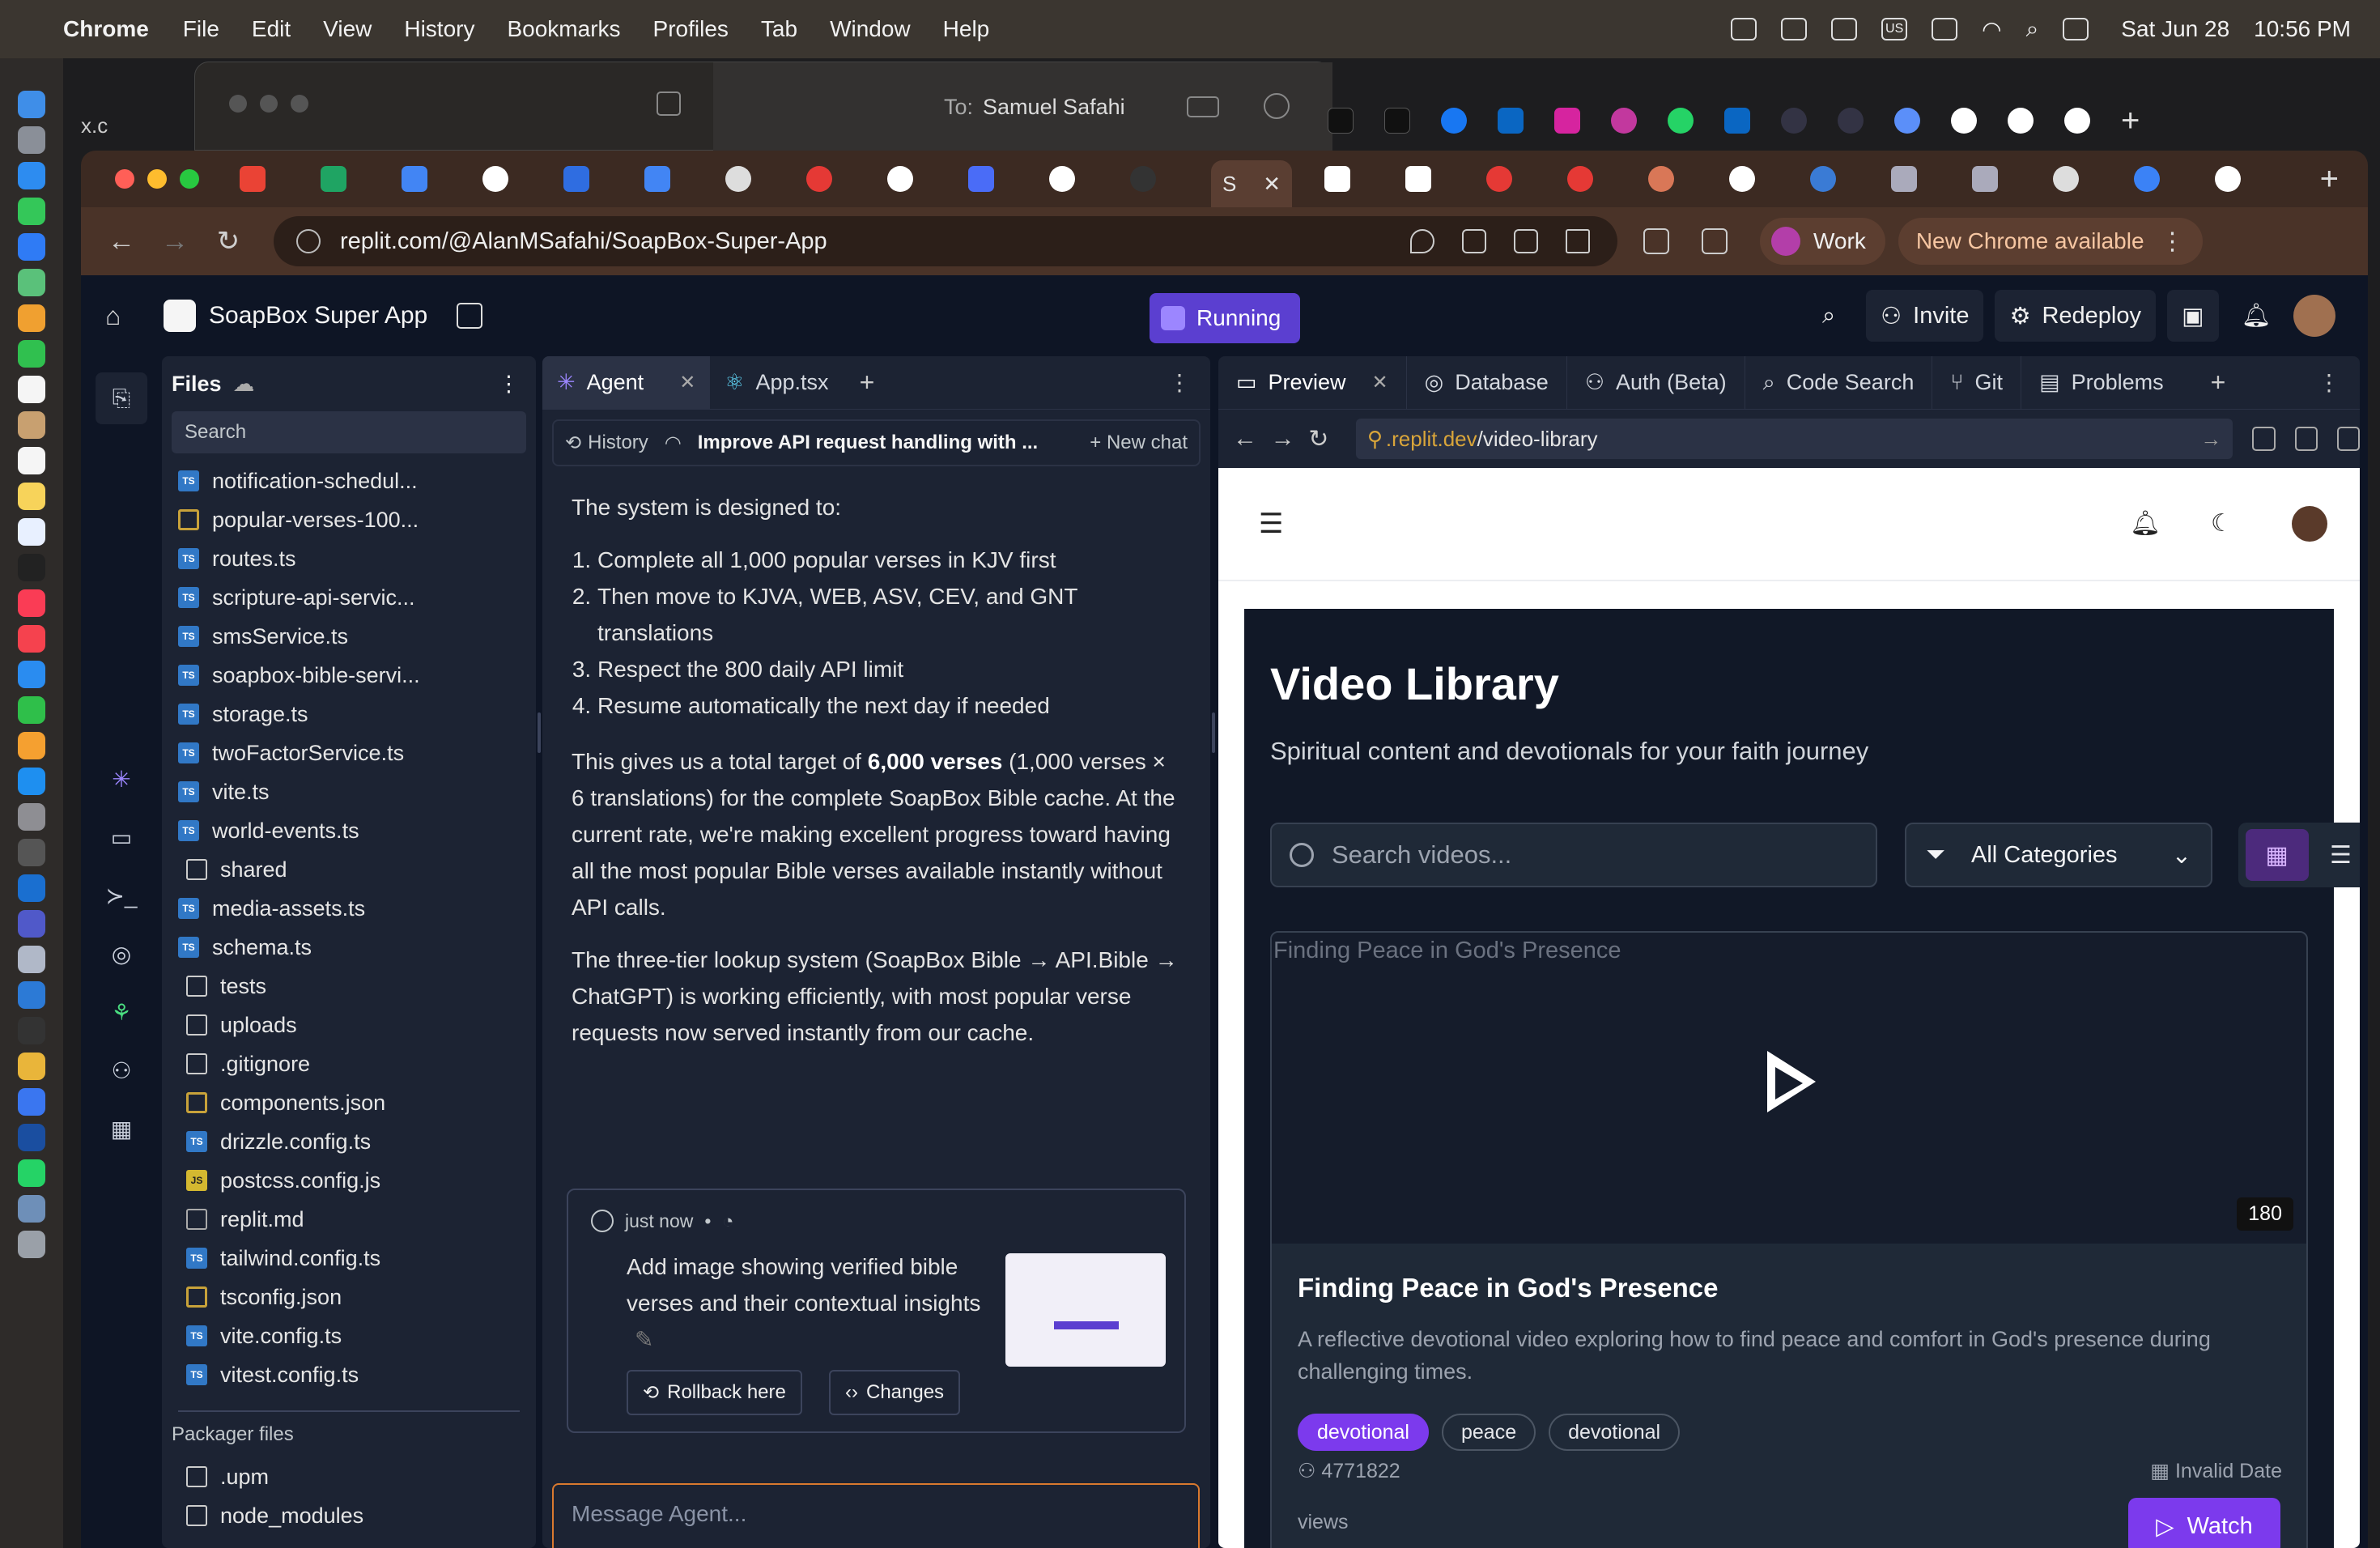  I want to click on rollback-button: ⟲ Rollback here, so click(714, 1392).